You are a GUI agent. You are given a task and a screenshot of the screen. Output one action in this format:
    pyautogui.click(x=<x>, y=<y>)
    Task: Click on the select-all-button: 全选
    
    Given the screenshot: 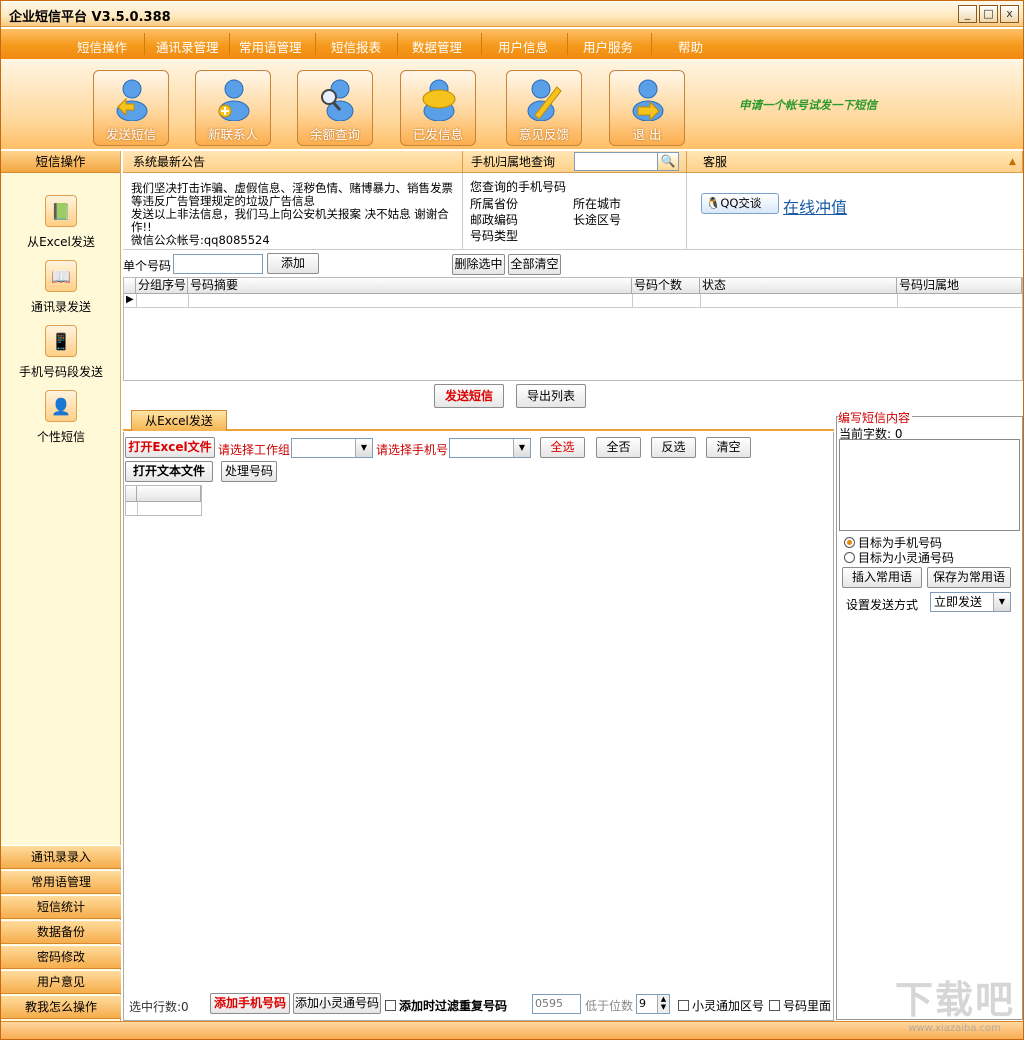 What is the action you would take?
    pyautogui.click(x=562, y=447)
    